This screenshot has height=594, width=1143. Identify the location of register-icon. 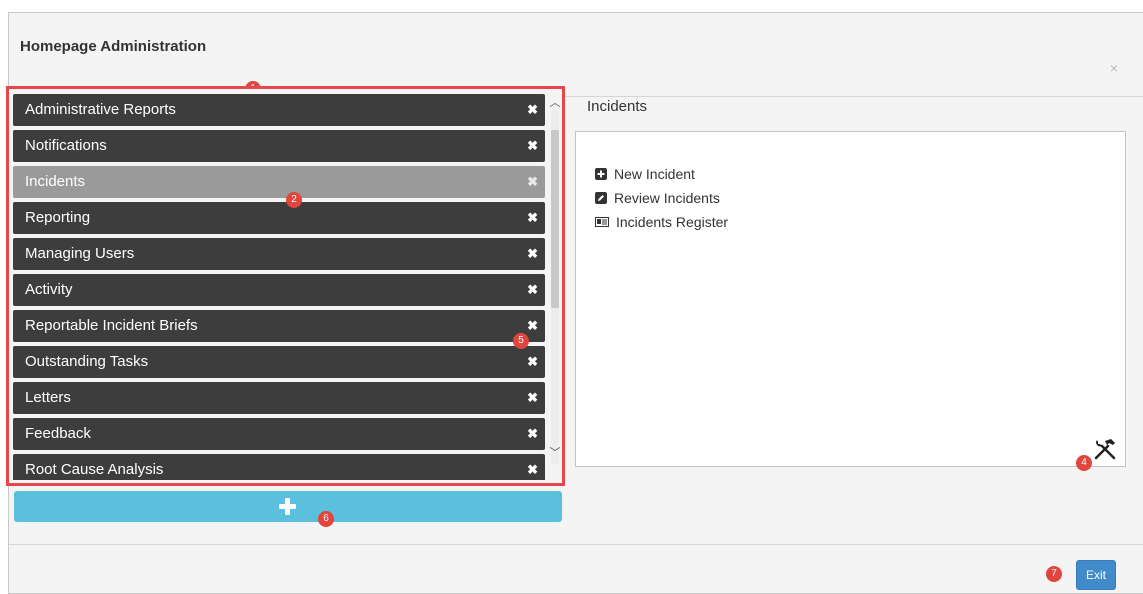
(602, 222).